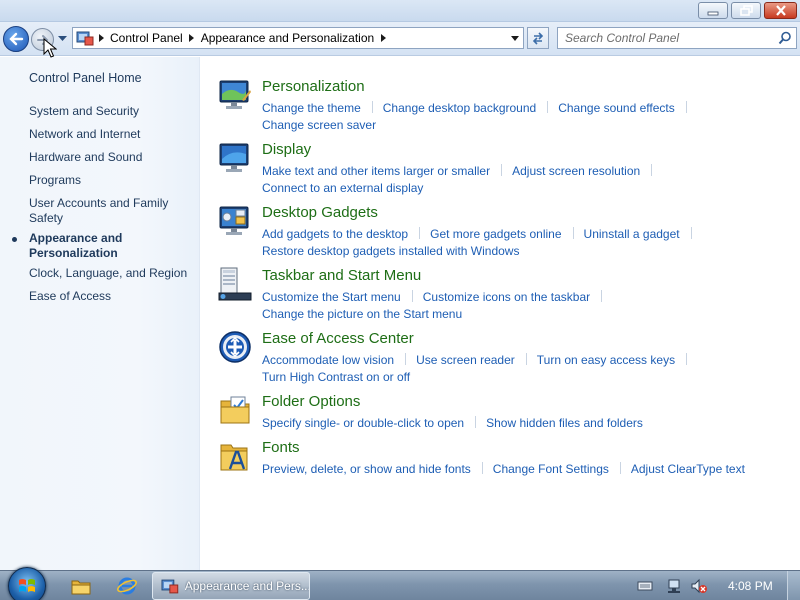 The height and width of the screenshot is (600, 800). Describe the element at coordinates (465, 360) in the screenshot. I see `link-use-screen-reader: Use screen reader` at that location.